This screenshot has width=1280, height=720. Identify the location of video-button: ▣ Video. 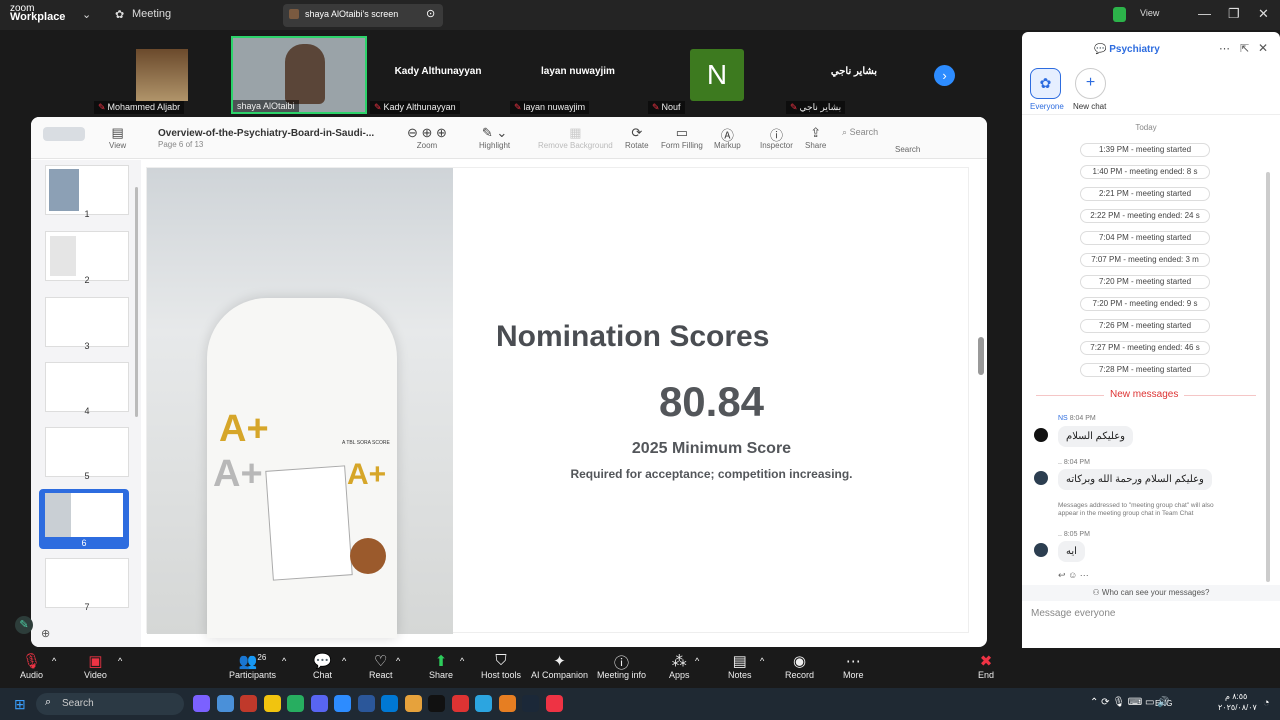
(95, 666).